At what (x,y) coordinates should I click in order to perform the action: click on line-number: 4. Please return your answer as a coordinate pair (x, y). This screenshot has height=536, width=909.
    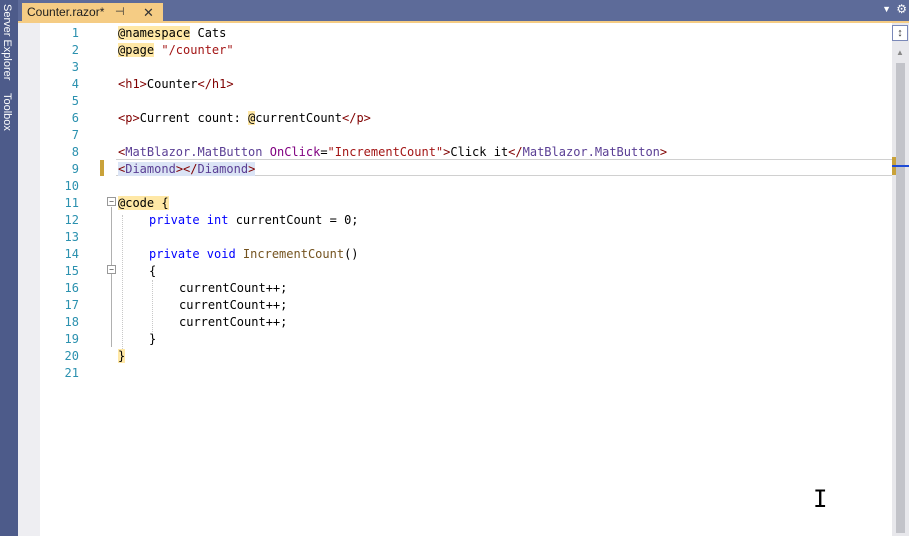
    Looking at the image, I should click on (75, 84).